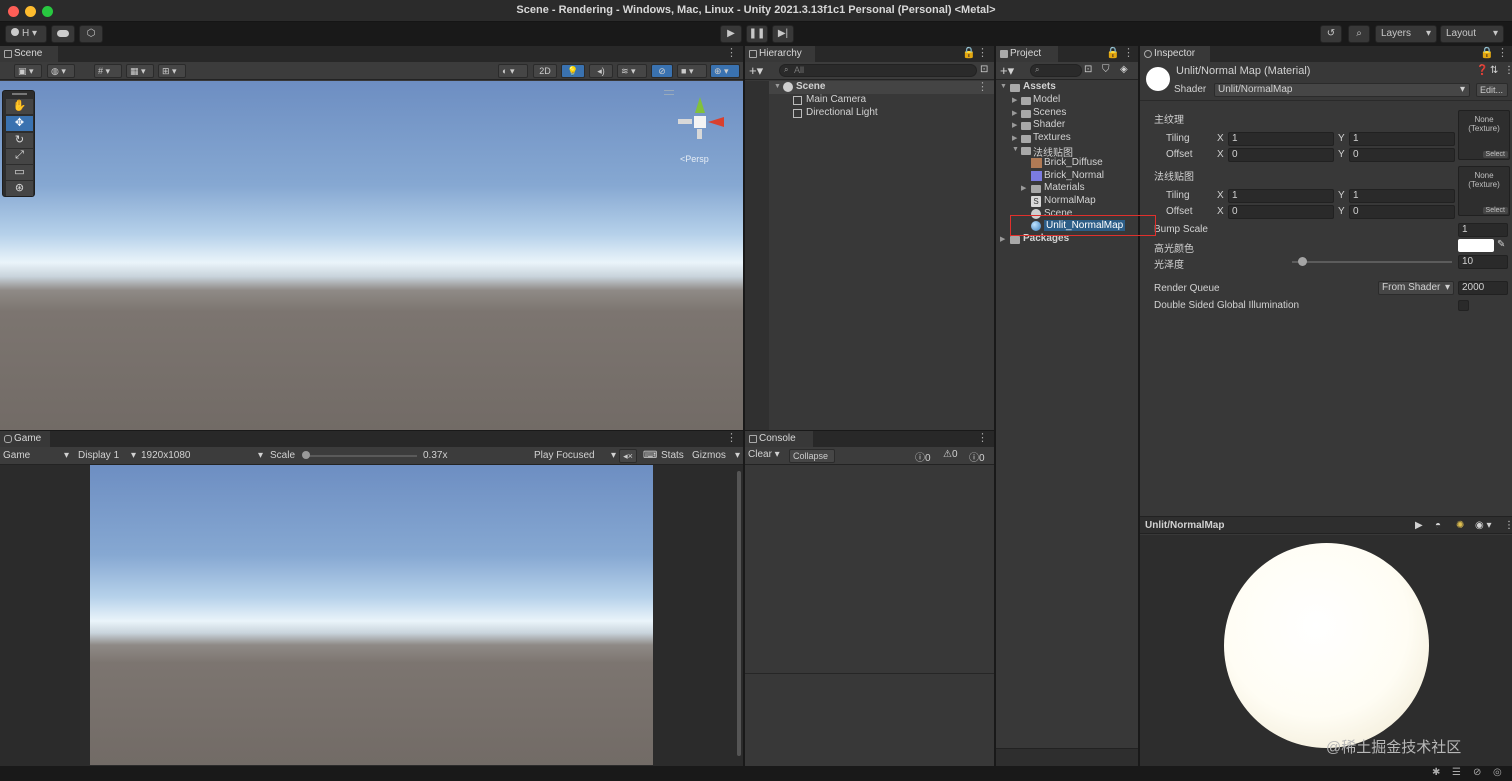  What do you see at coordinates (1472, 34) in the screenshot?
I see `layout-dropdown: Layout ▾` at bounding box center [1472, 34].